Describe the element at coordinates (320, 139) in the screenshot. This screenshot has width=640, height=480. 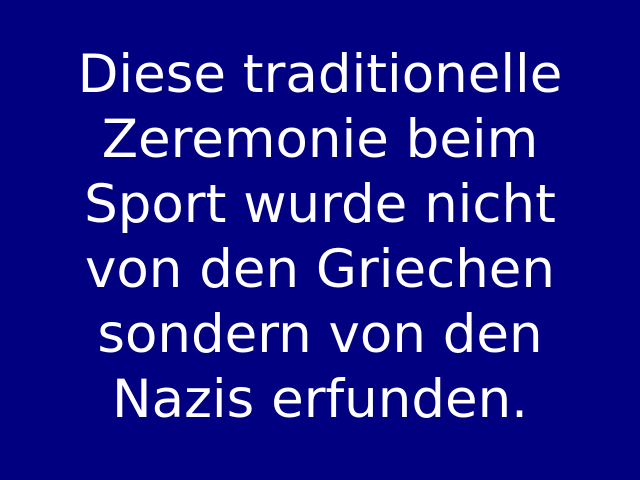
I see `fact-text-line-2: Zeremonie beim` at that location.